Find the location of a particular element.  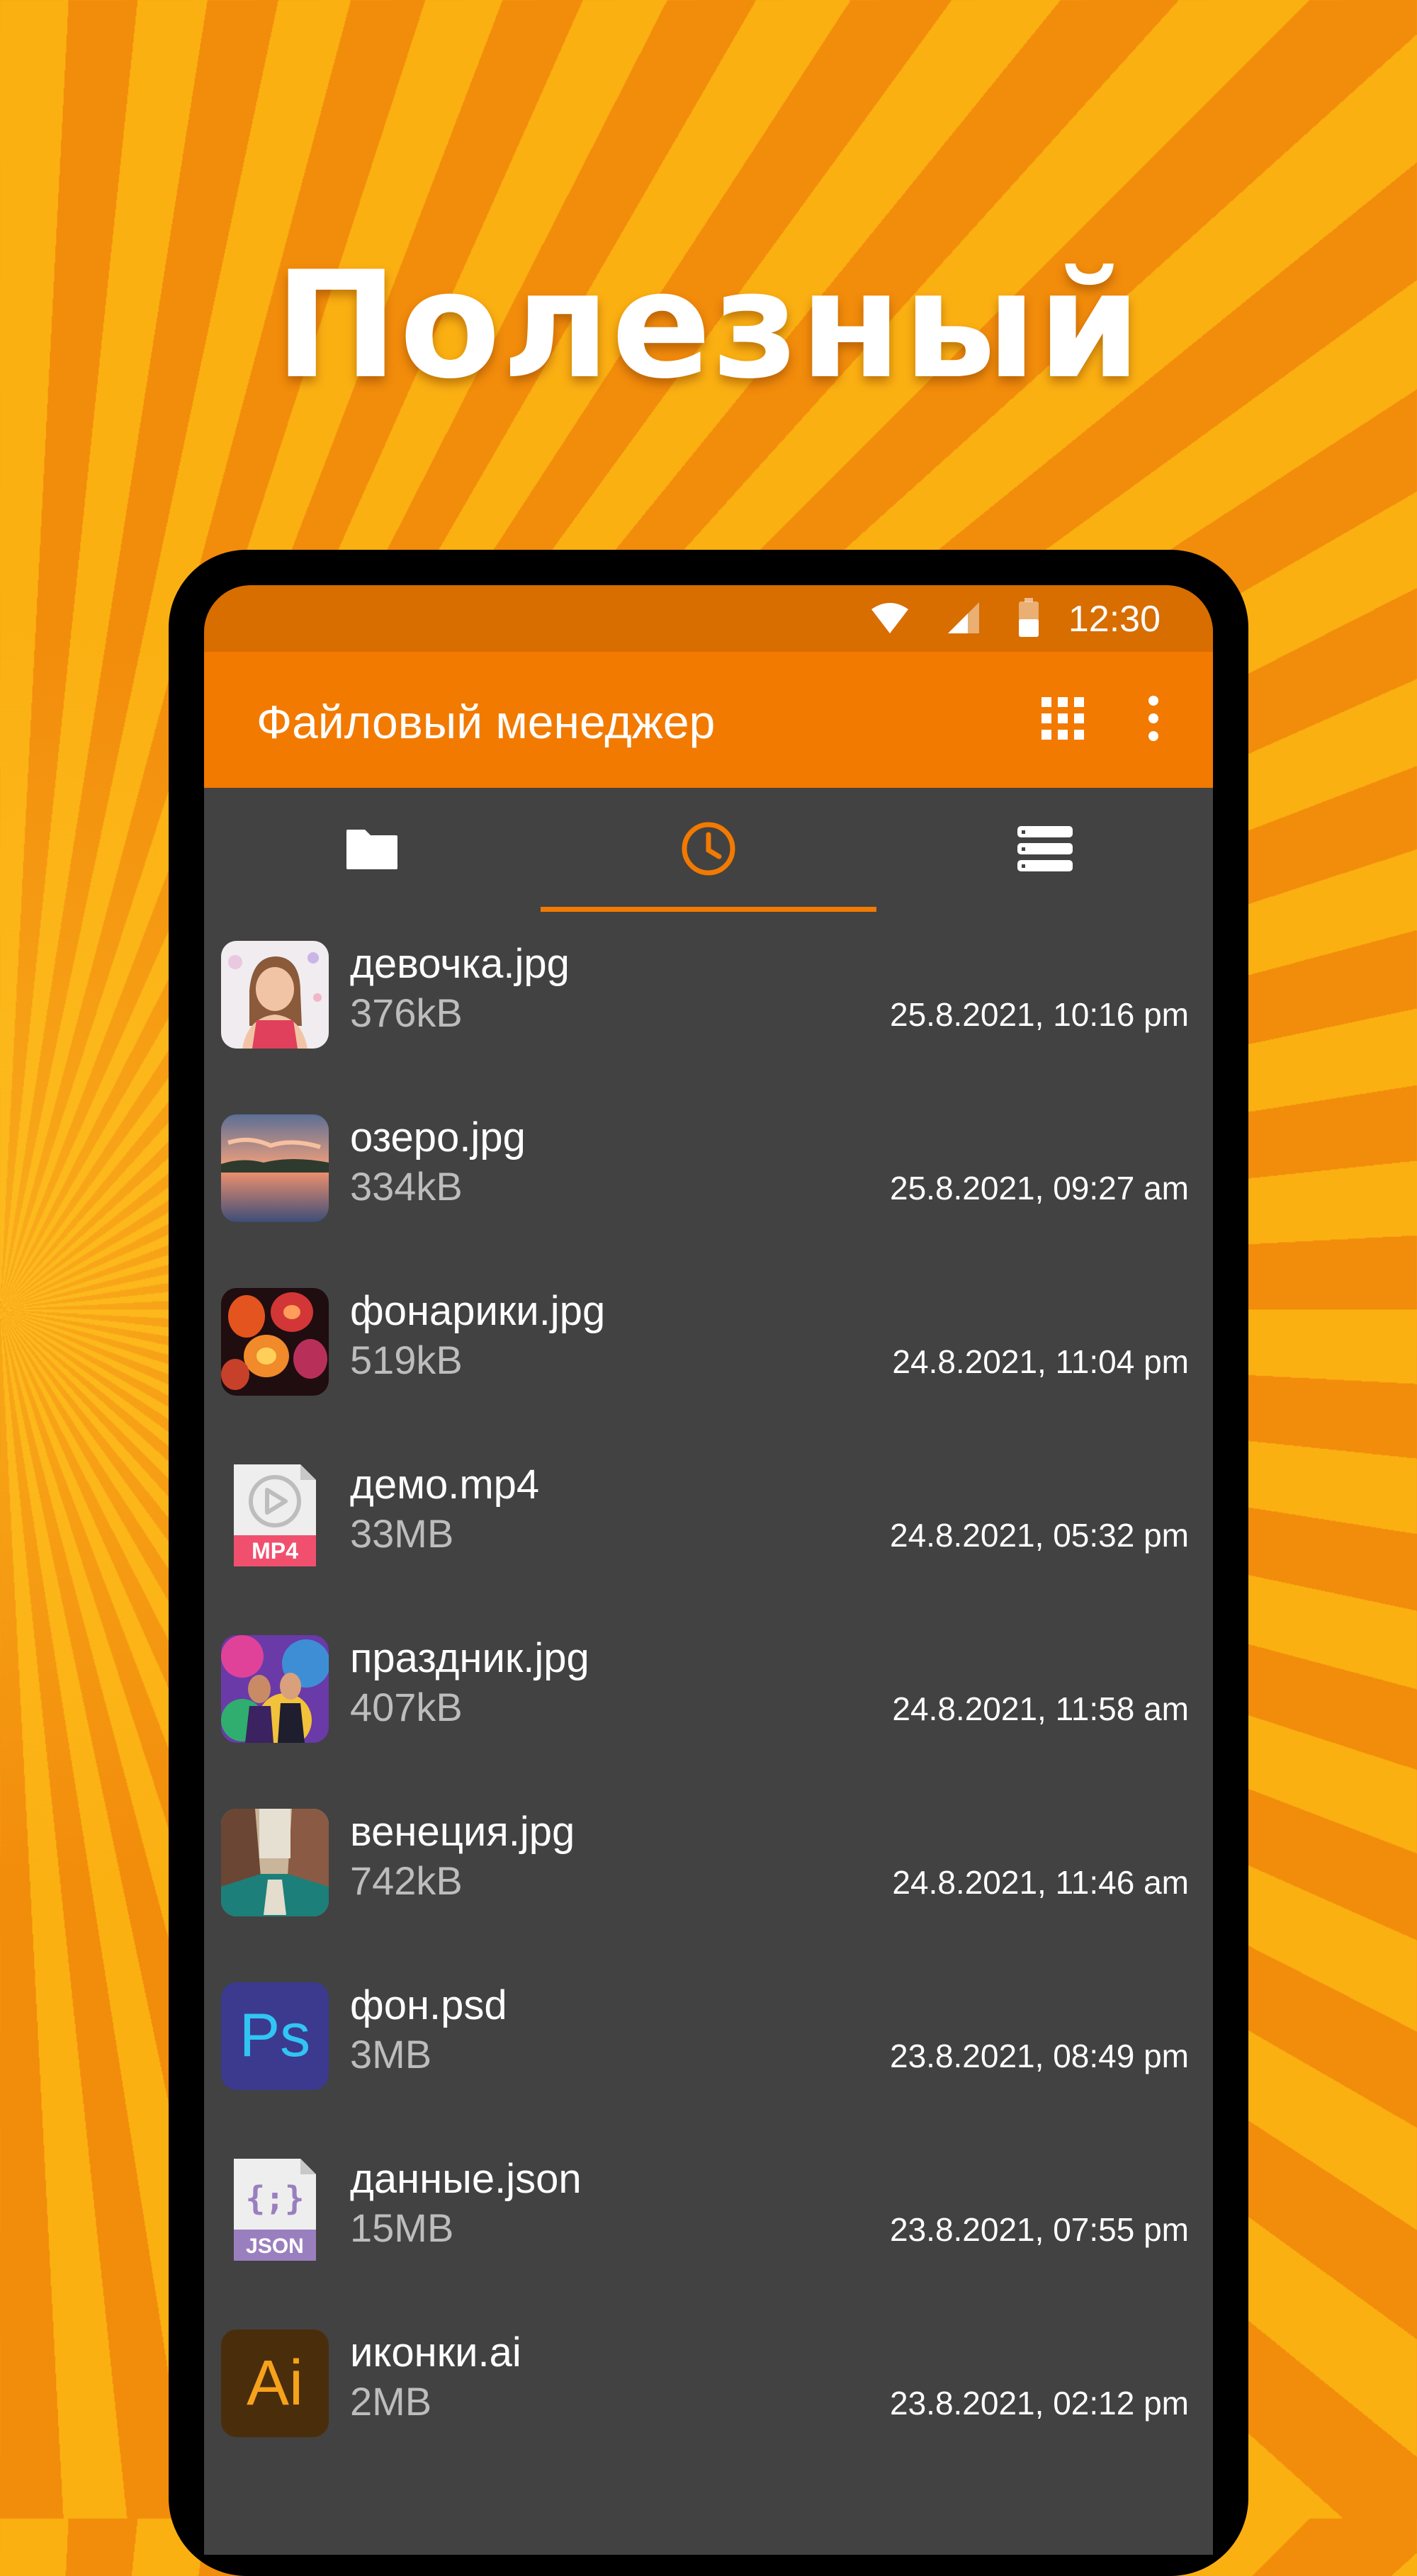

more-vertical-icon is located at coordinates (1153, 720).